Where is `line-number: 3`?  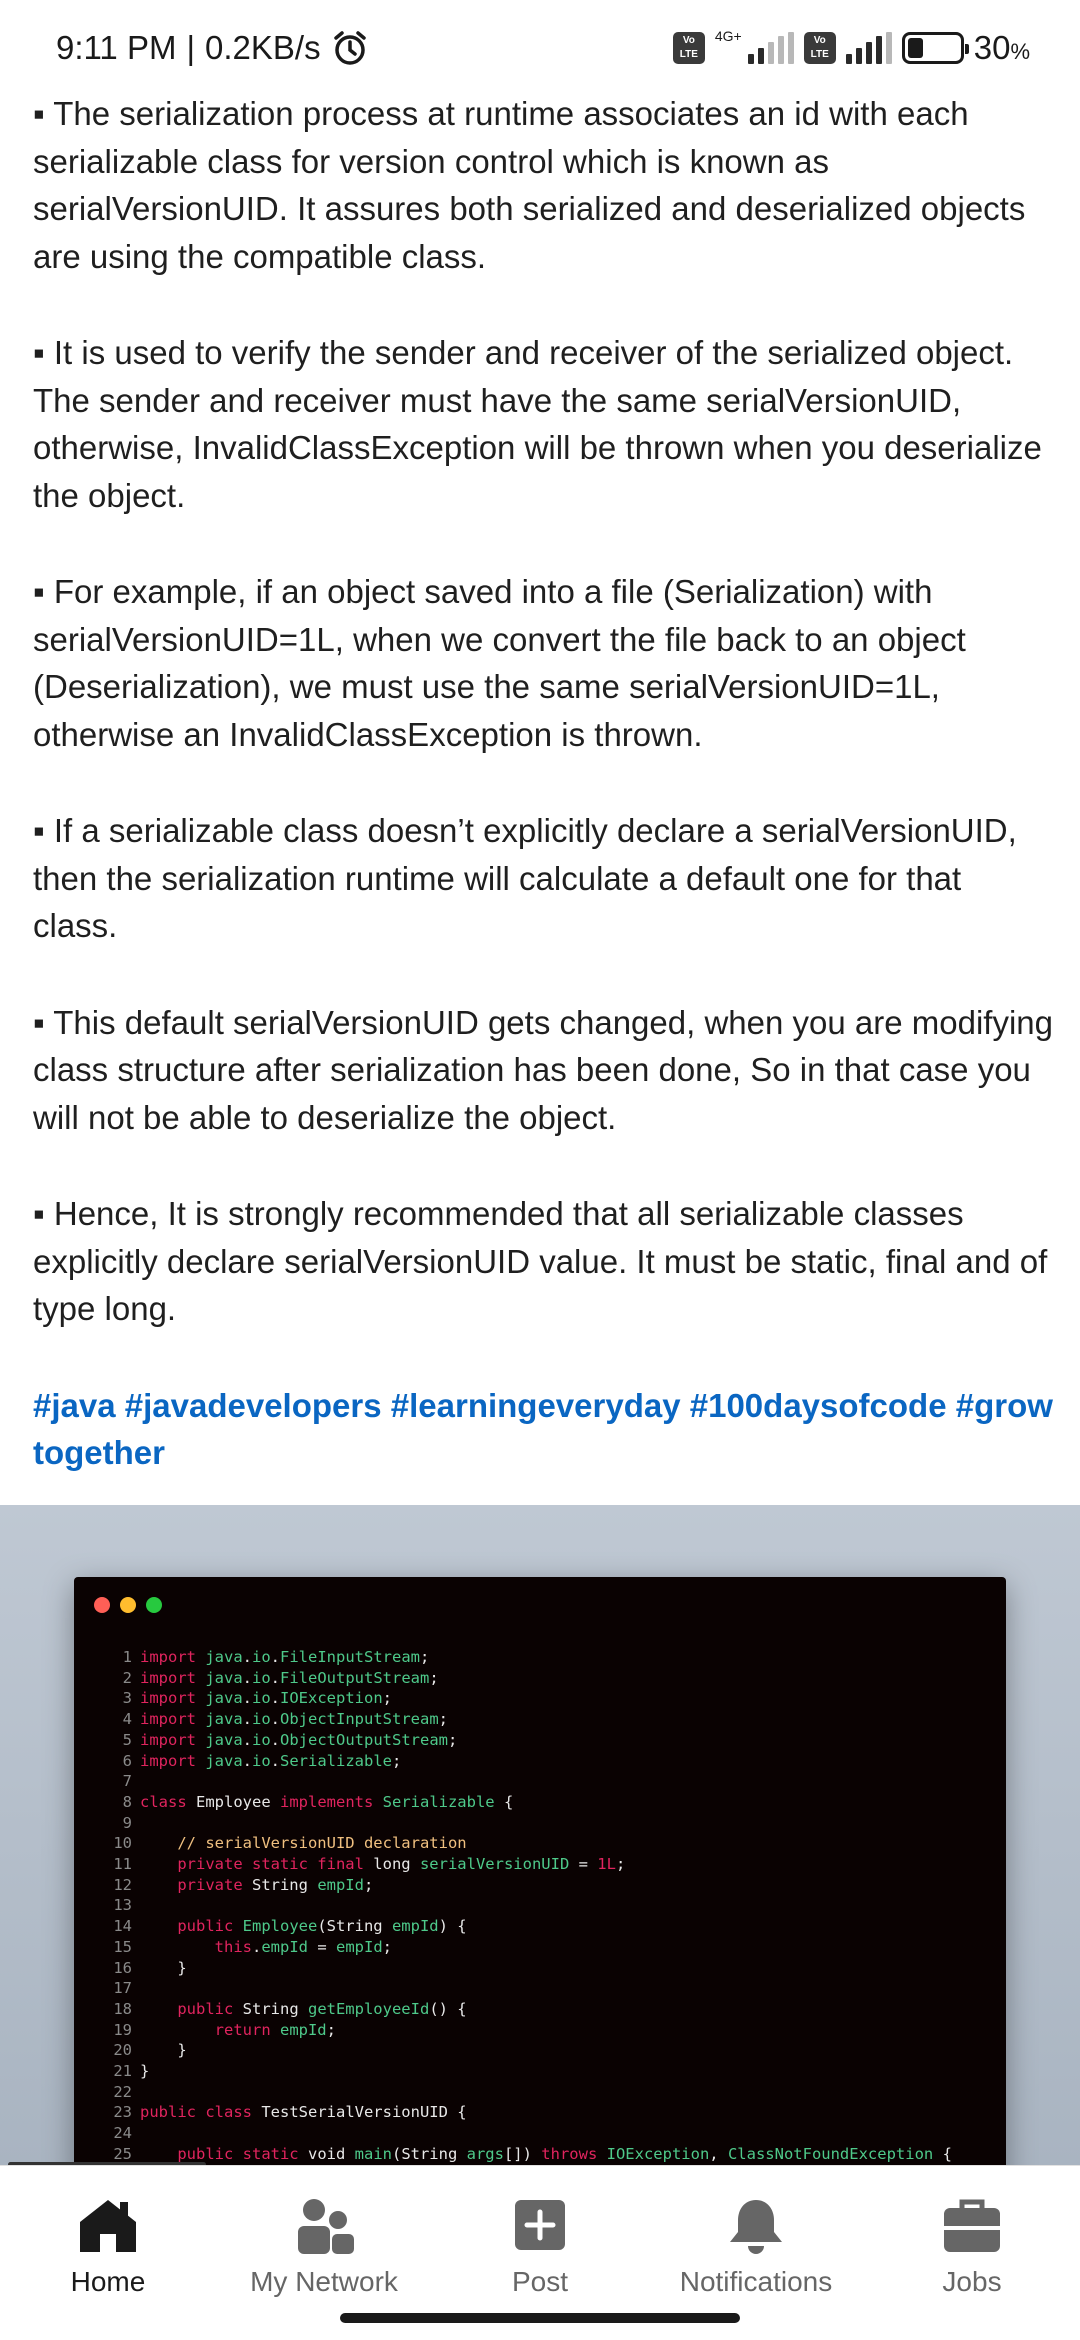 line-number: 3 is located at coordinates (127, 1698).